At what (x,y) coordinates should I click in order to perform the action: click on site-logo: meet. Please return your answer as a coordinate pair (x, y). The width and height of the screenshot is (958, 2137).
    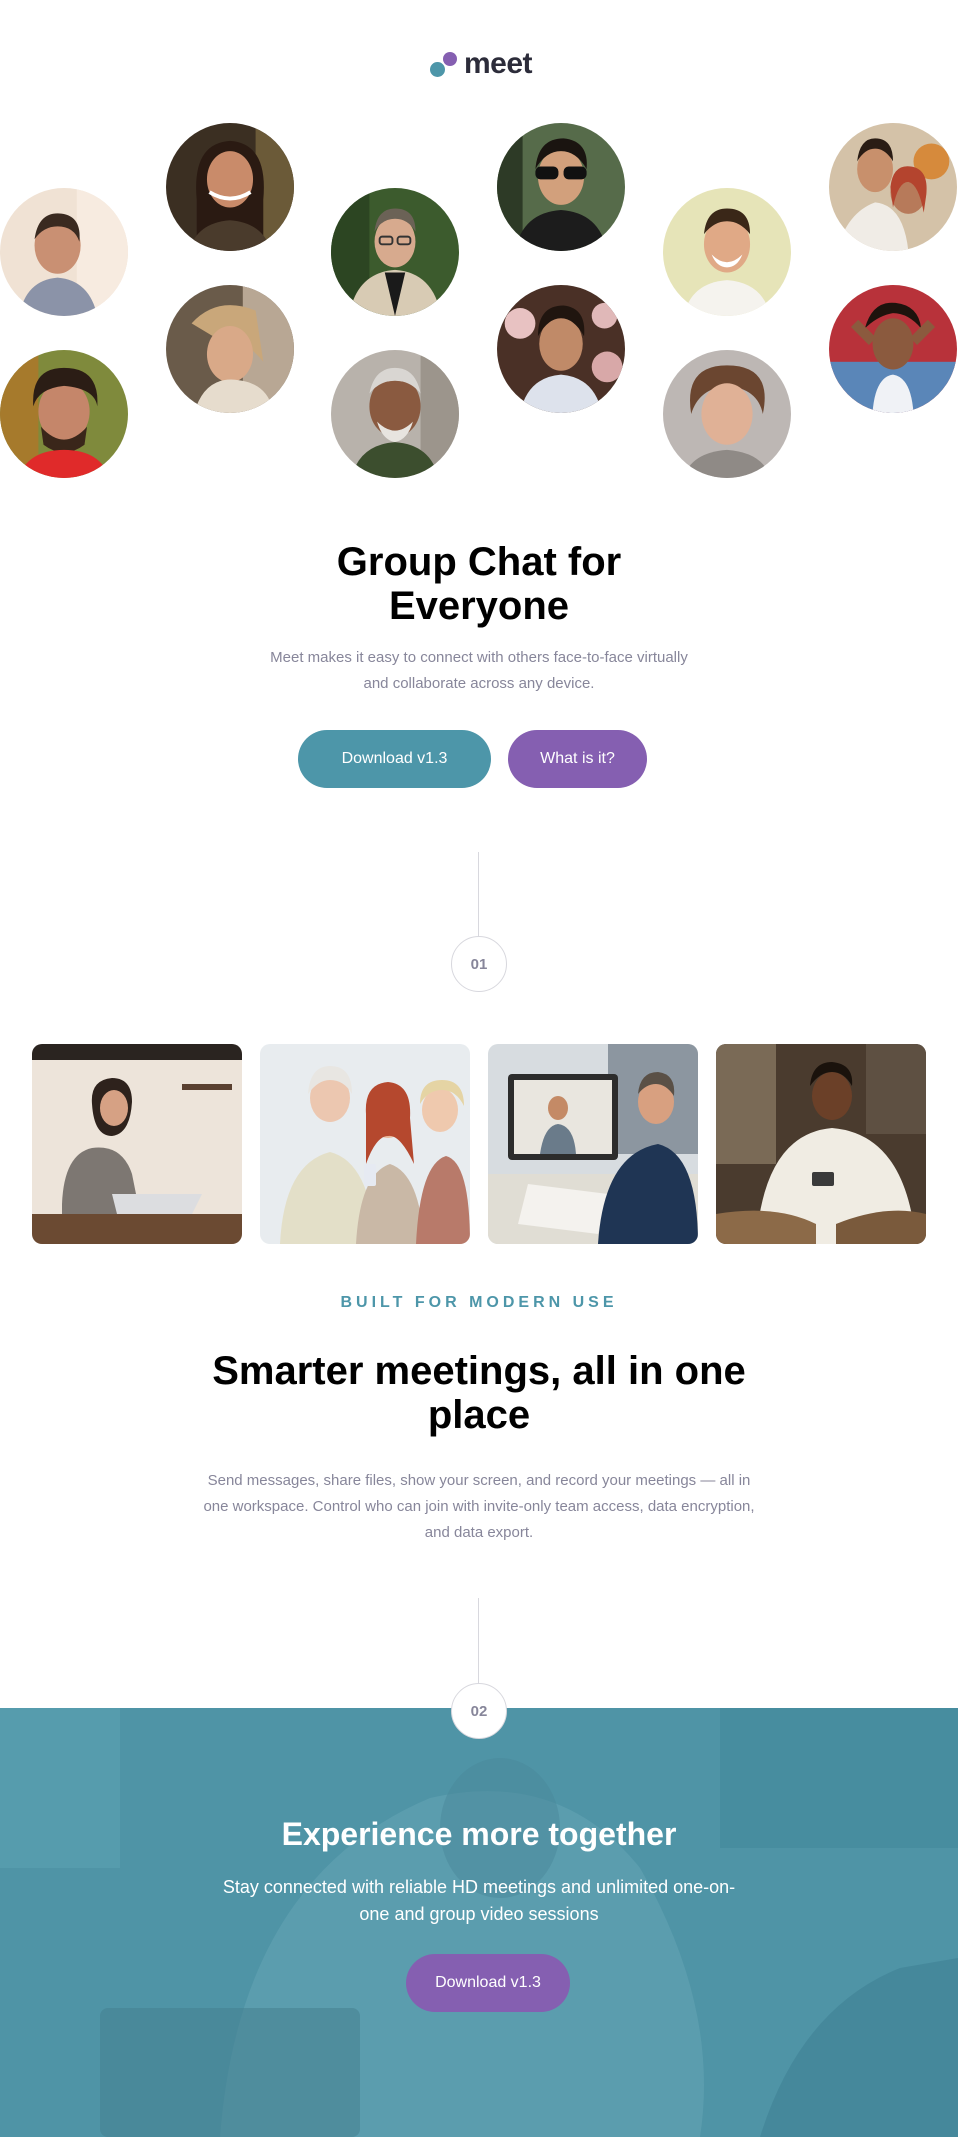
    Looking at the image, I should click on (479, 64).